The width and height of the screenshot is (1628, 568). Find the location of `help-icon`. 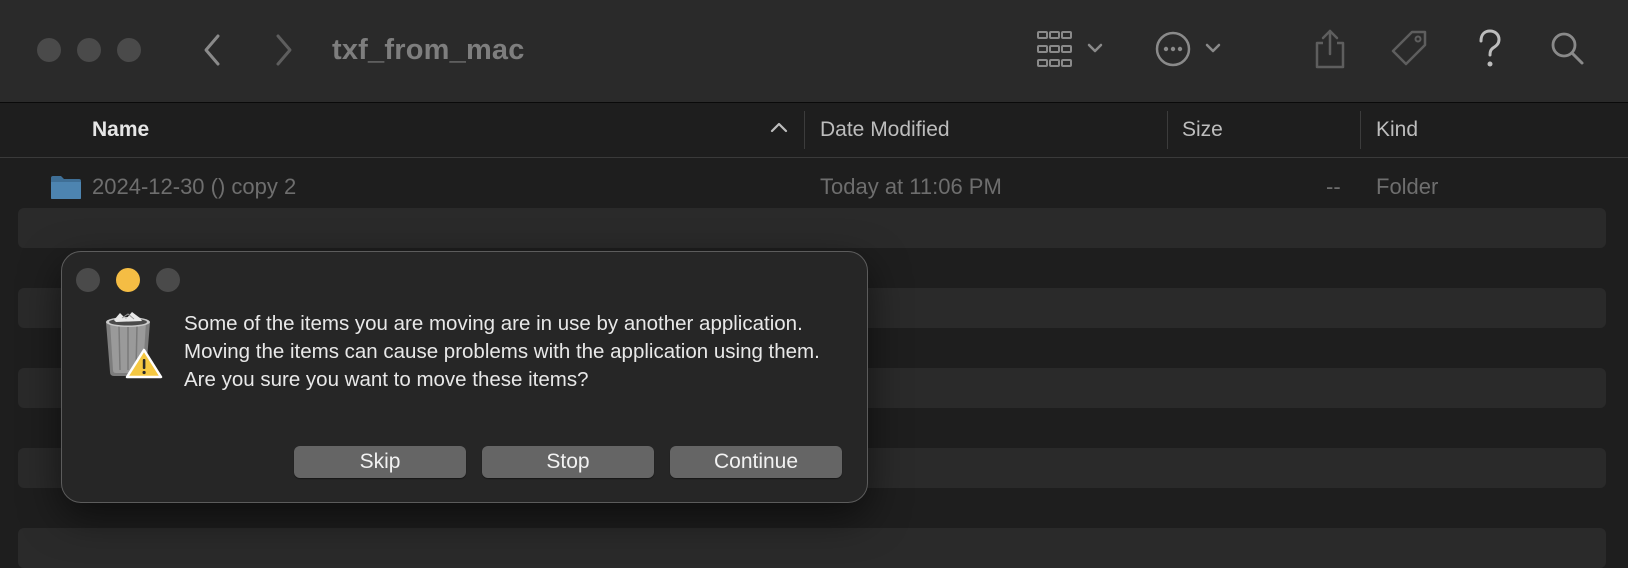

help-icon is located at coordinates (1490, 48).